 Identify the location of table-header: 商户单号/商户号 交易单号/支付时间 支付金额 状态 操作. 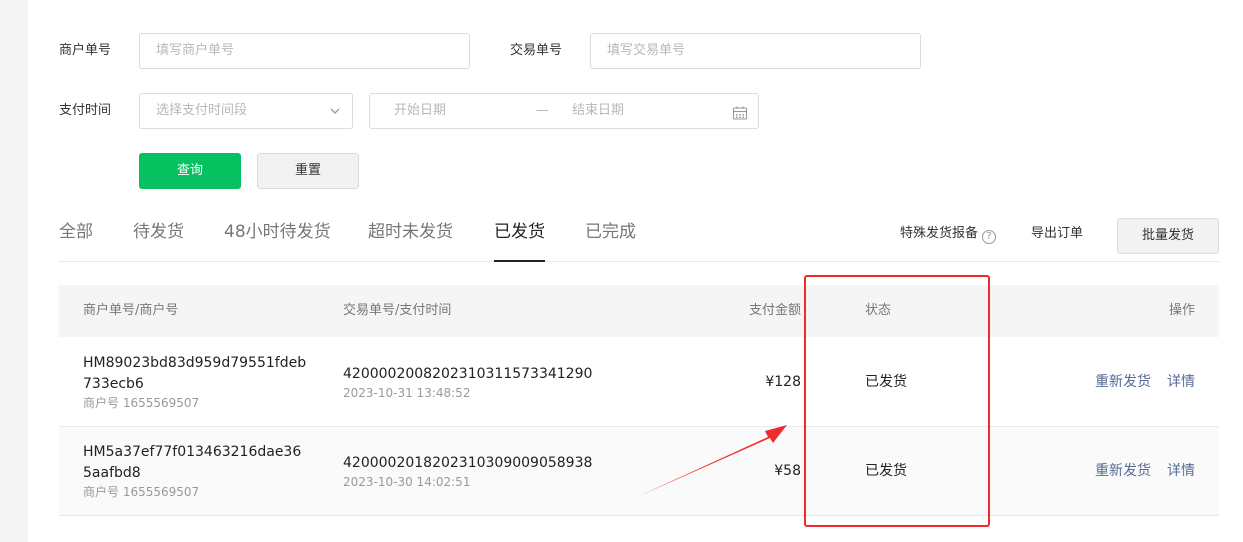
(639, 311).